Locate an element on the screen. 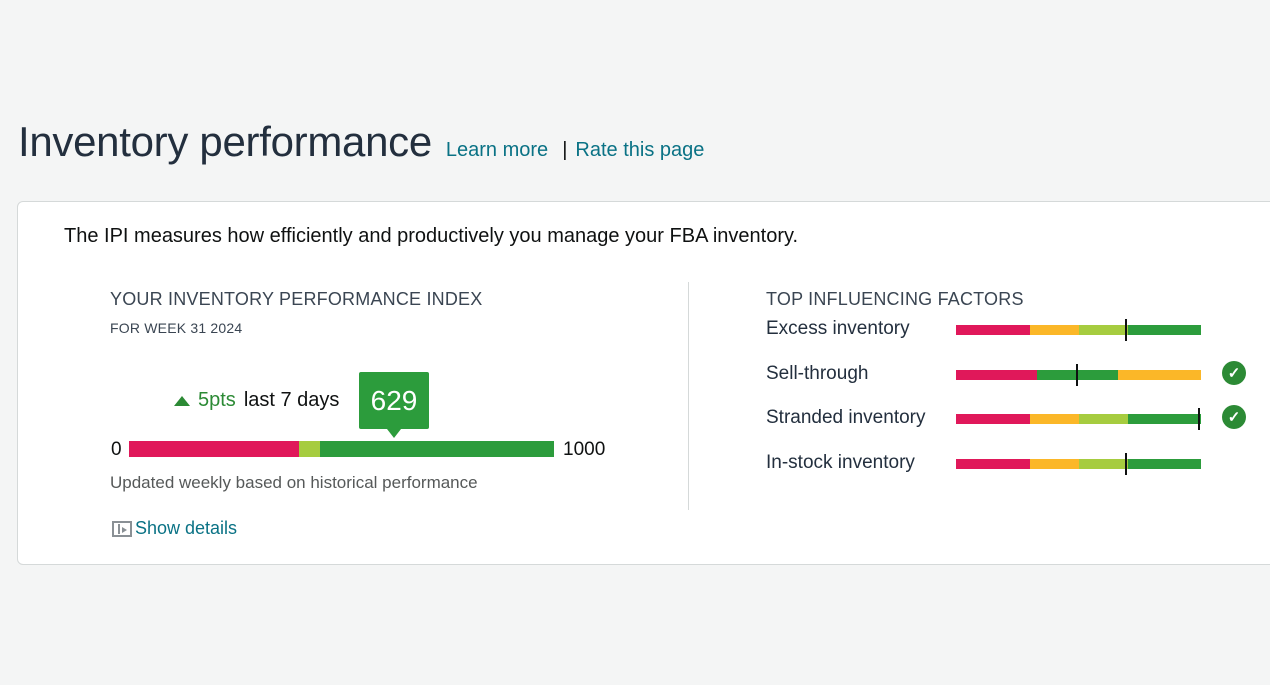  trend-period: last 7 days is located at coordinates (291, 400).